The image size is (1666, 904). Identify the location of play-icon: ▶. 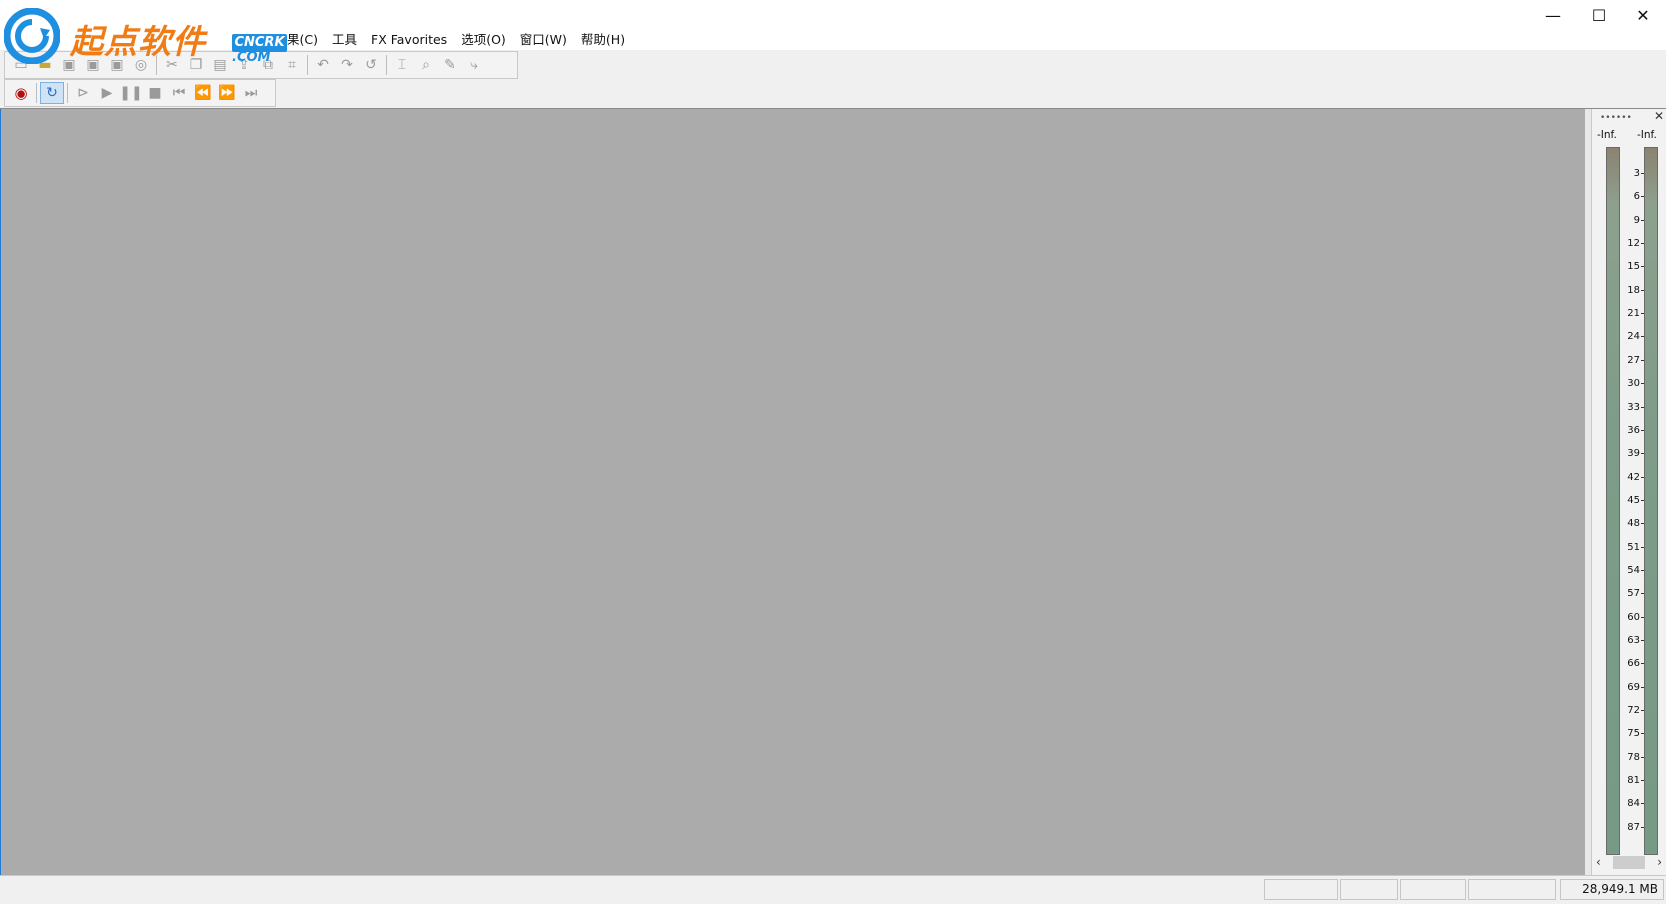
(107, 93).